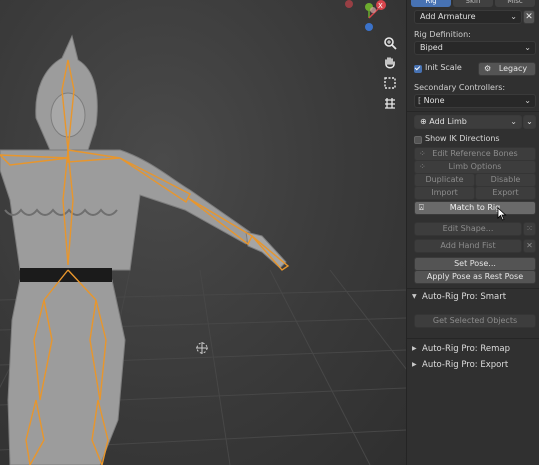 The width and height of the screenshot is (539, 465). I want to click on limb-options-row: ⁘ Limb Options, so click(473, 167).